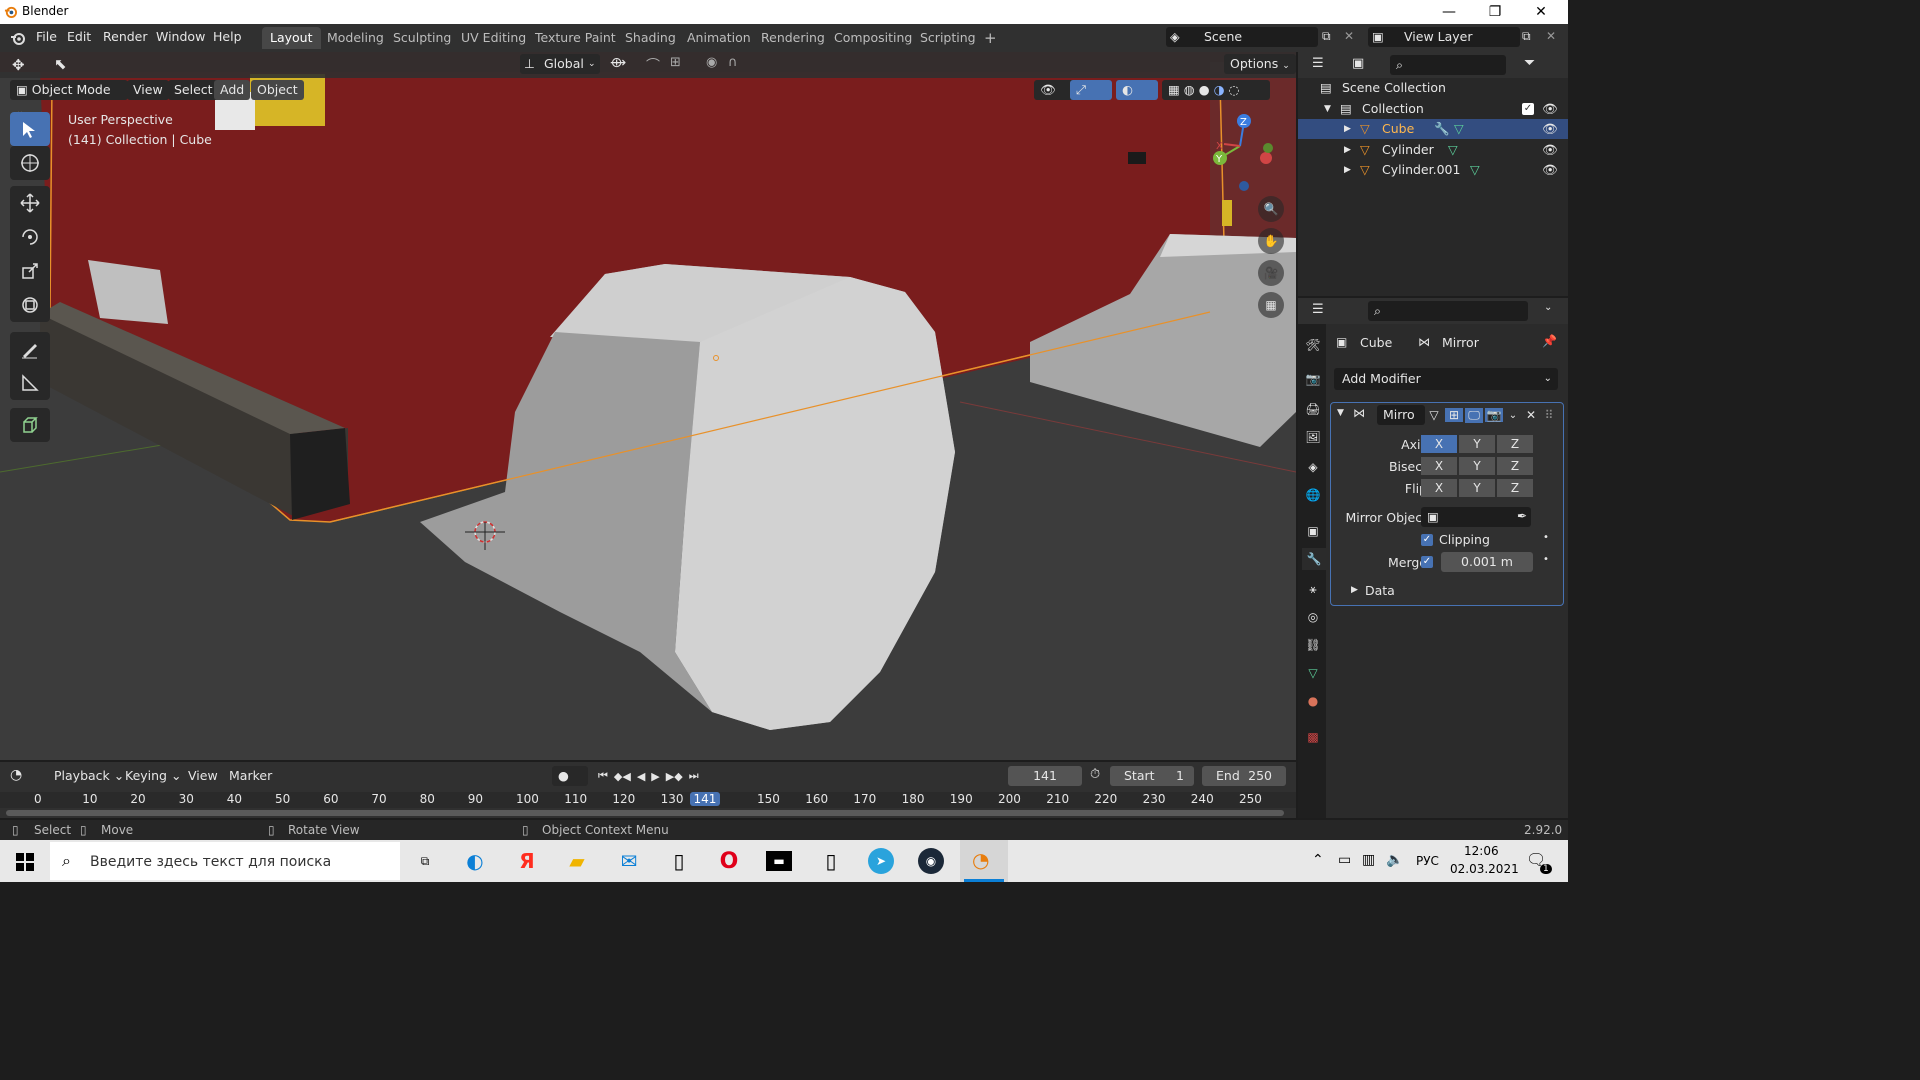 The width and height of the screenshot is (1920, 1080). I want to click on mirror-object-field: ▣, so click(1476, 517).